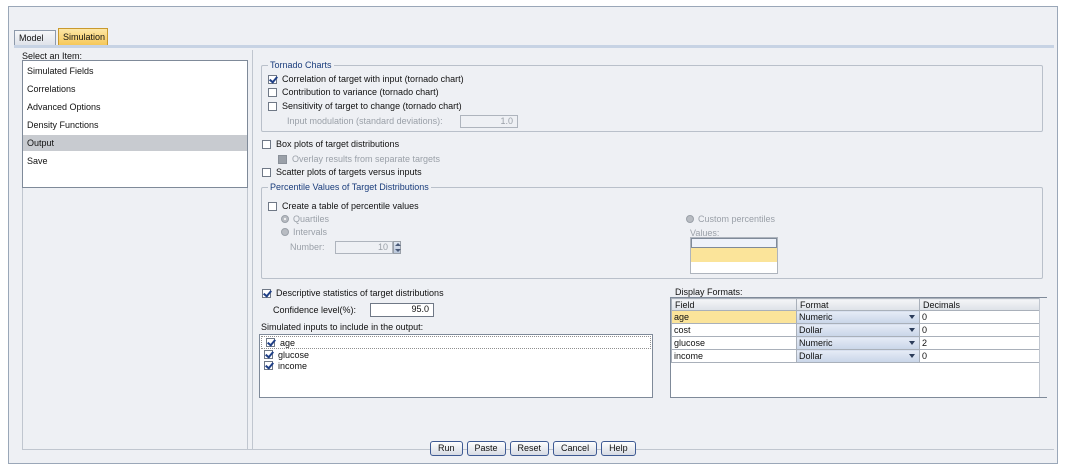  I want to click on overlay-checkbox, so click(282, 159).